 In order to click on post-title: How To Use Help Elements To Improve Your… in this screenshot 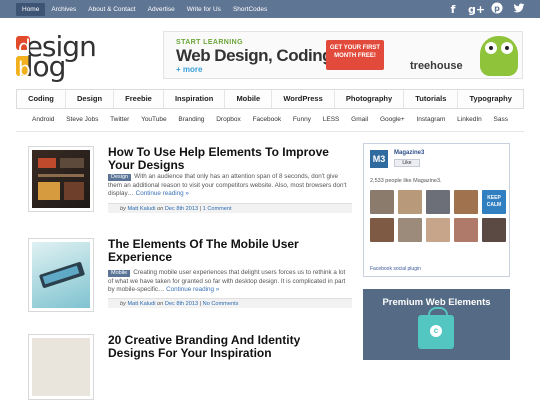, I will do `click(228, 159)`.